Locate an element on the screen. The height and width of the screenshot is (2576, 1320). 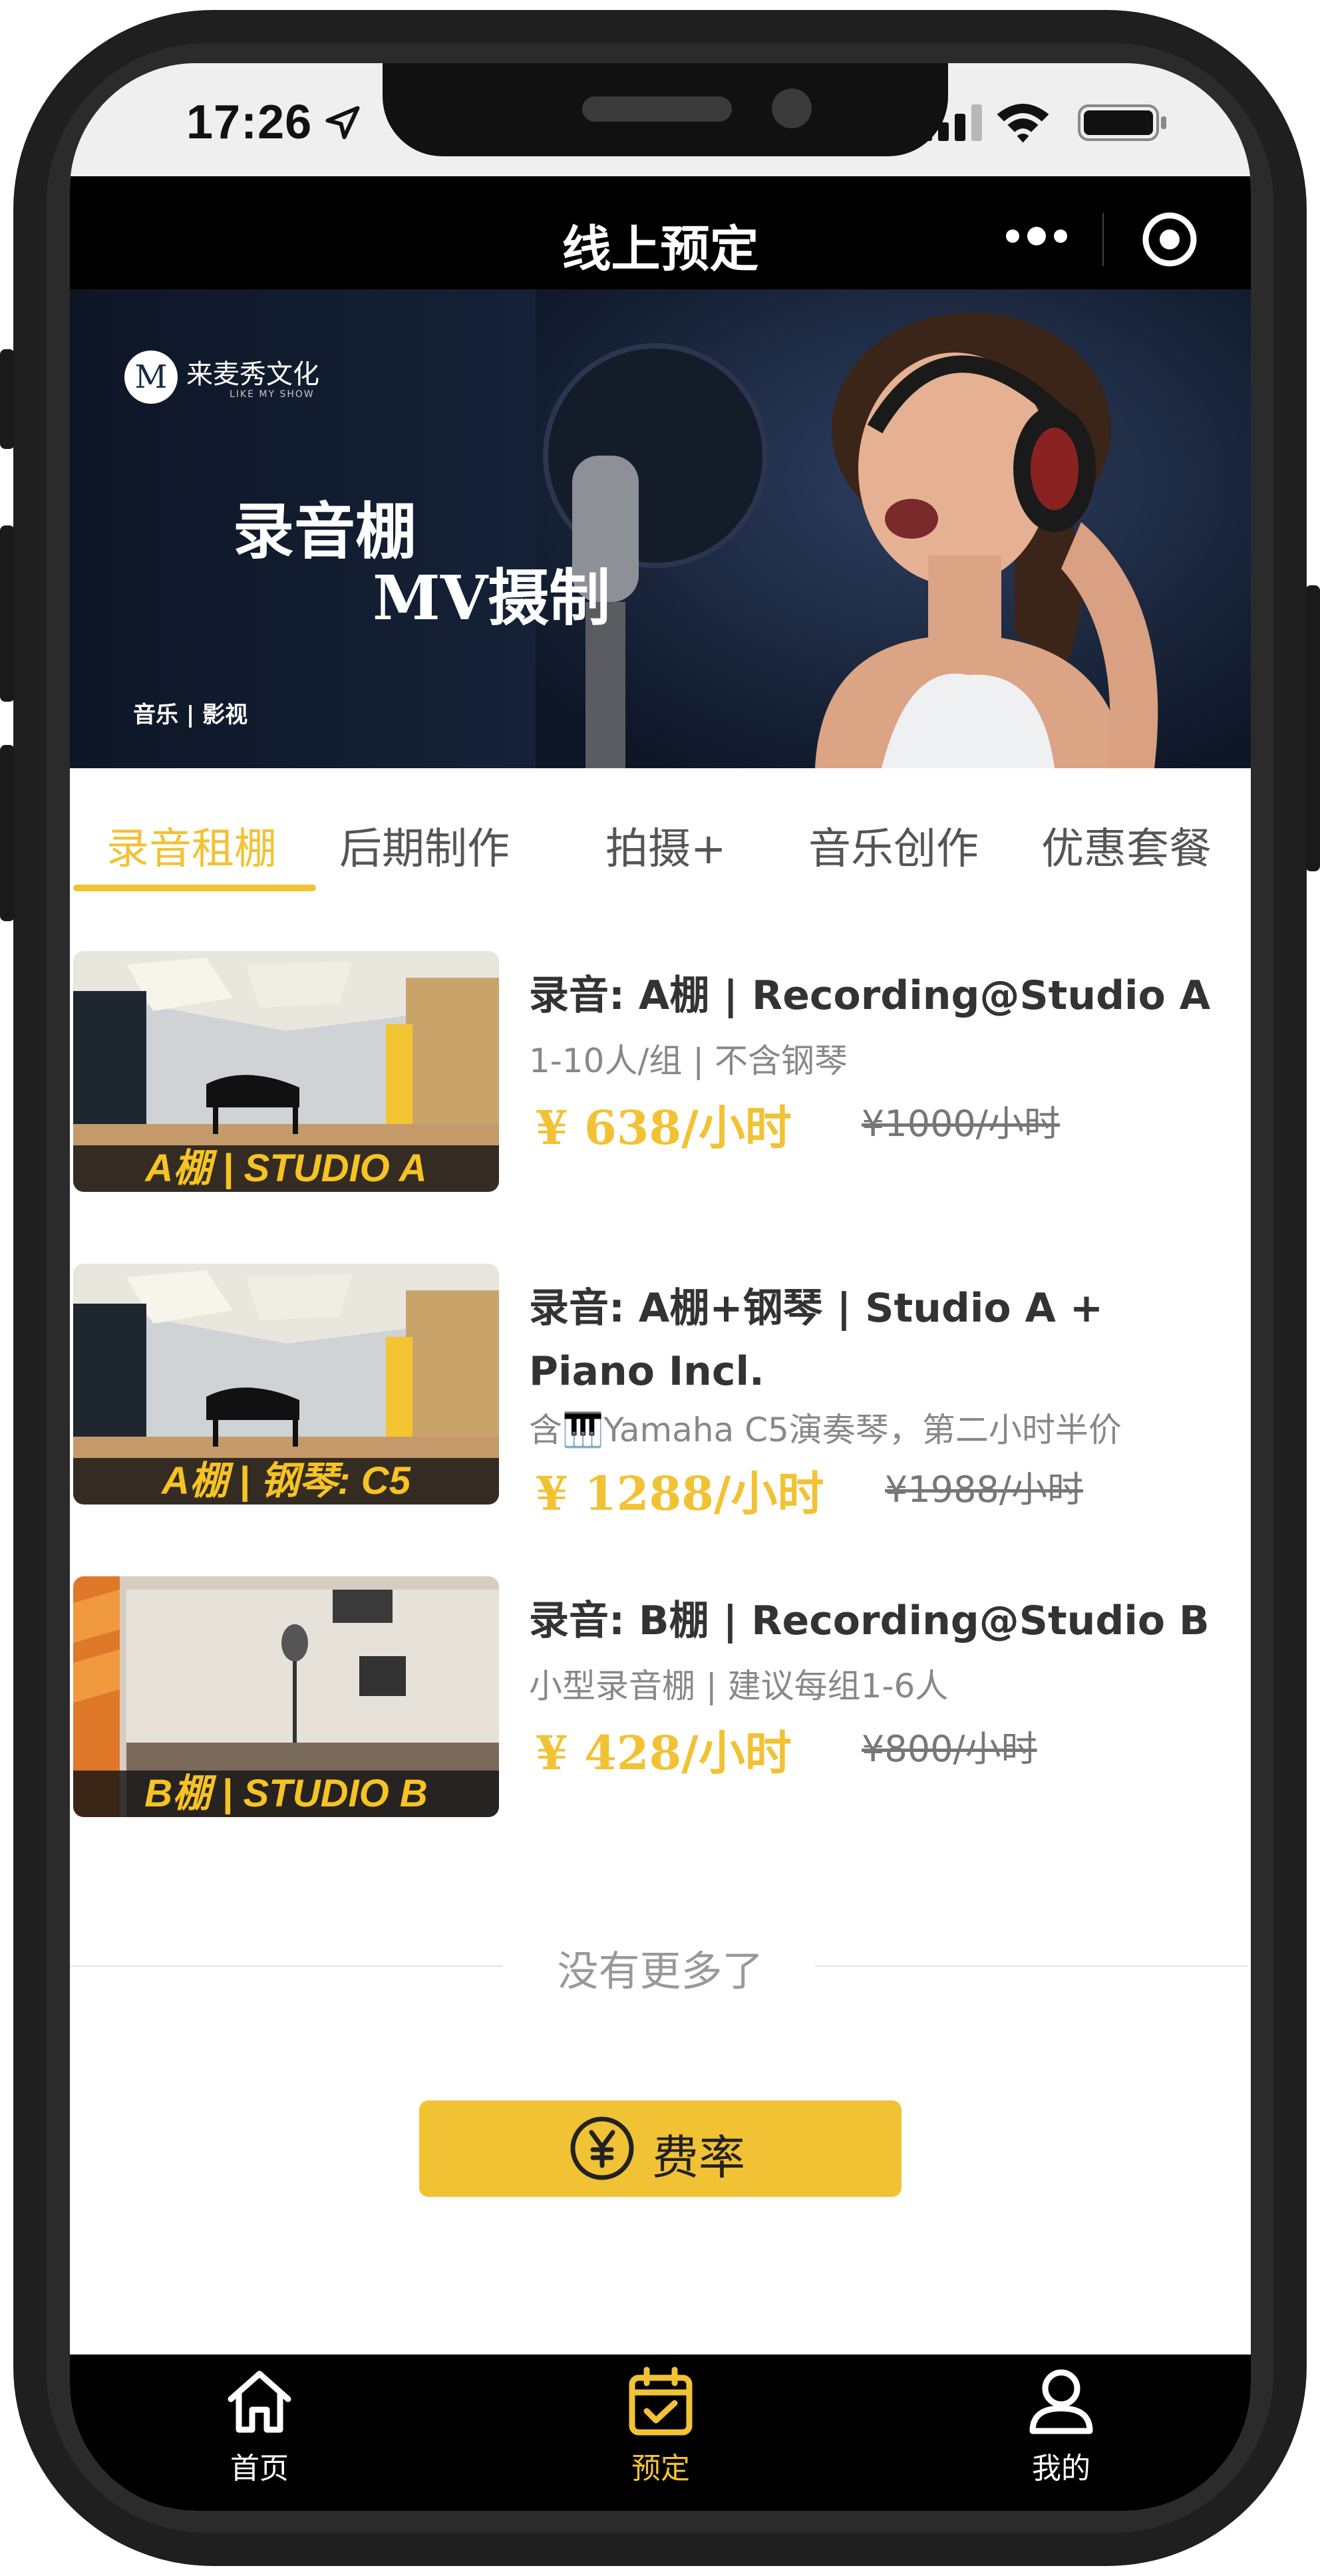
svg-text: M is located at coordinates (150, 377).